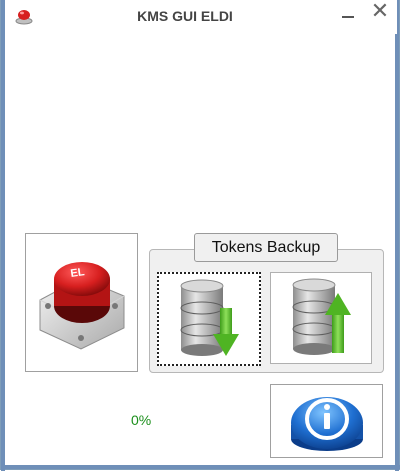  I want to click on database-download-icon, so click(209, 317).